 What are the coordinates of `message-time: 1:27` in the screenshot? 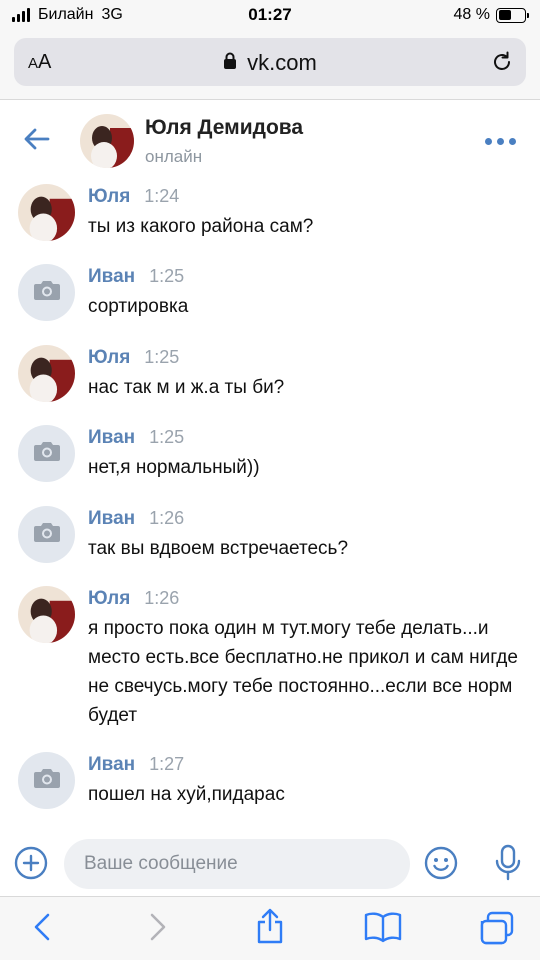 It's located at (167, 764).